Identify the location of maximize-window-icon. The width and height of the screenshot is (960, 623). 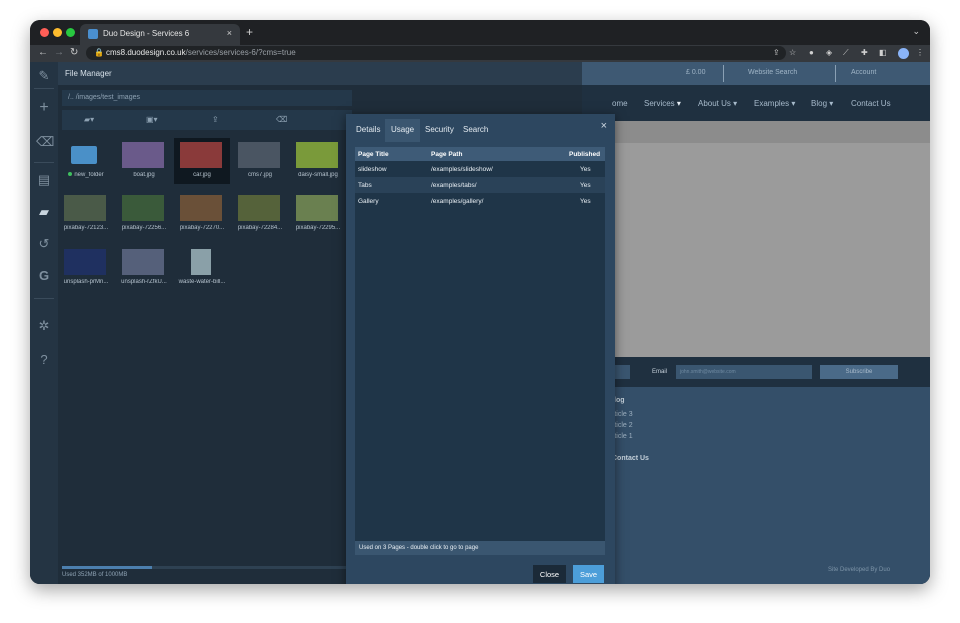
(70, 32).